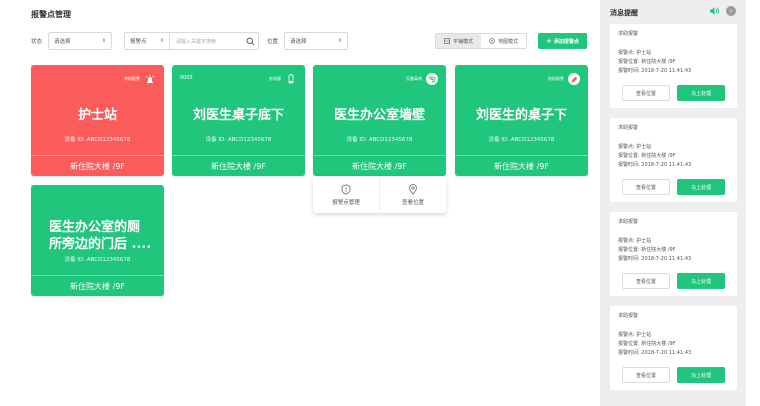 This screenshot has width=760, height=406. I want to click on card-title: 护士站, so click(97, 115).